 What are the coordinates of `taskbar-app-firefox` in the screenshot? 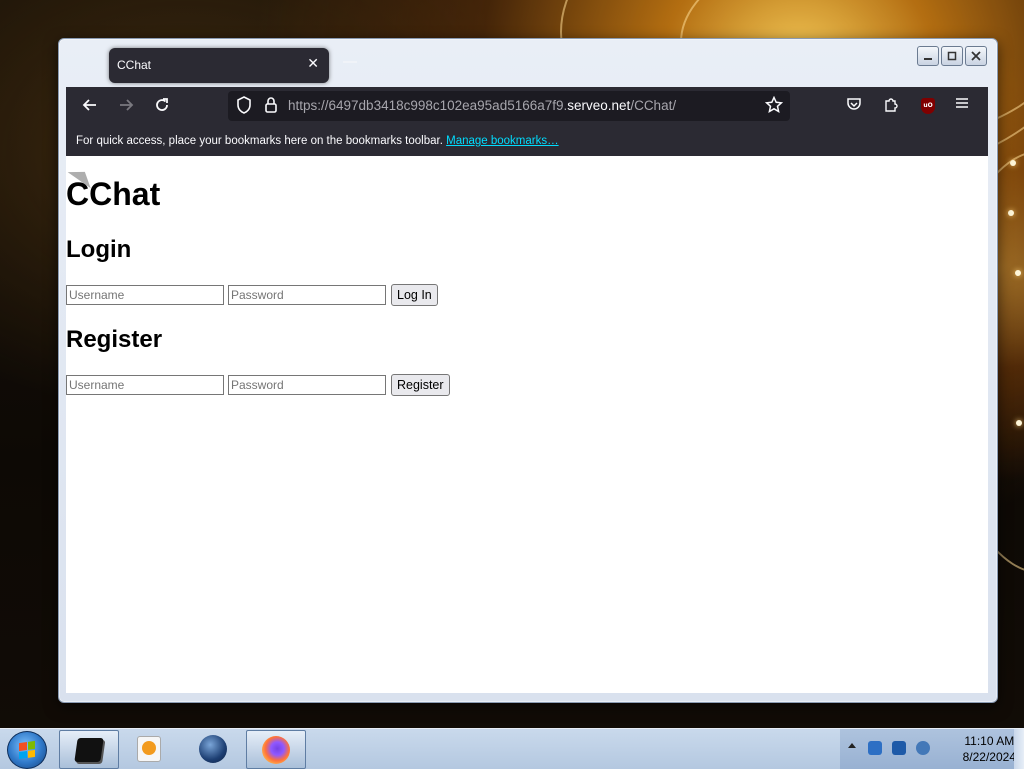 It's located at (276, 749).